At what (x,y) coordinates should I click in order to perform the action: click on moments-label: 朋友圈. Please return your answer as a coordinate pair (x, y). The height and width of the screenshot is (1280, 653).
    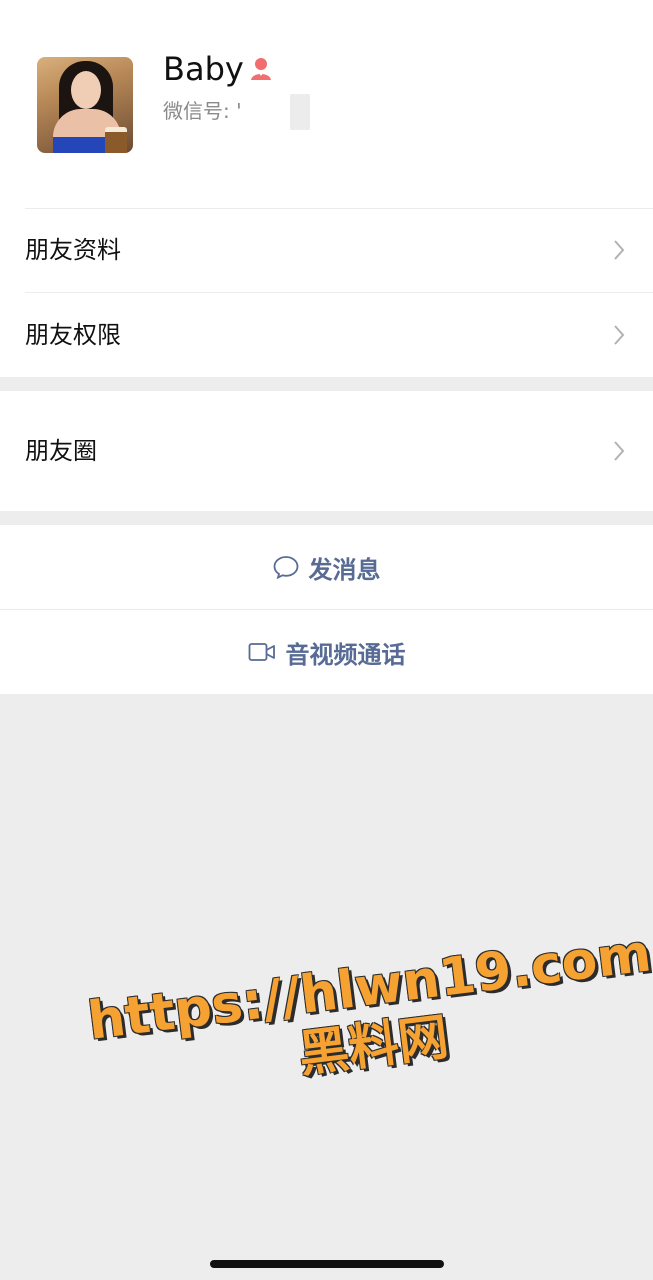
    Looking at the image, I should click on (61, 451).